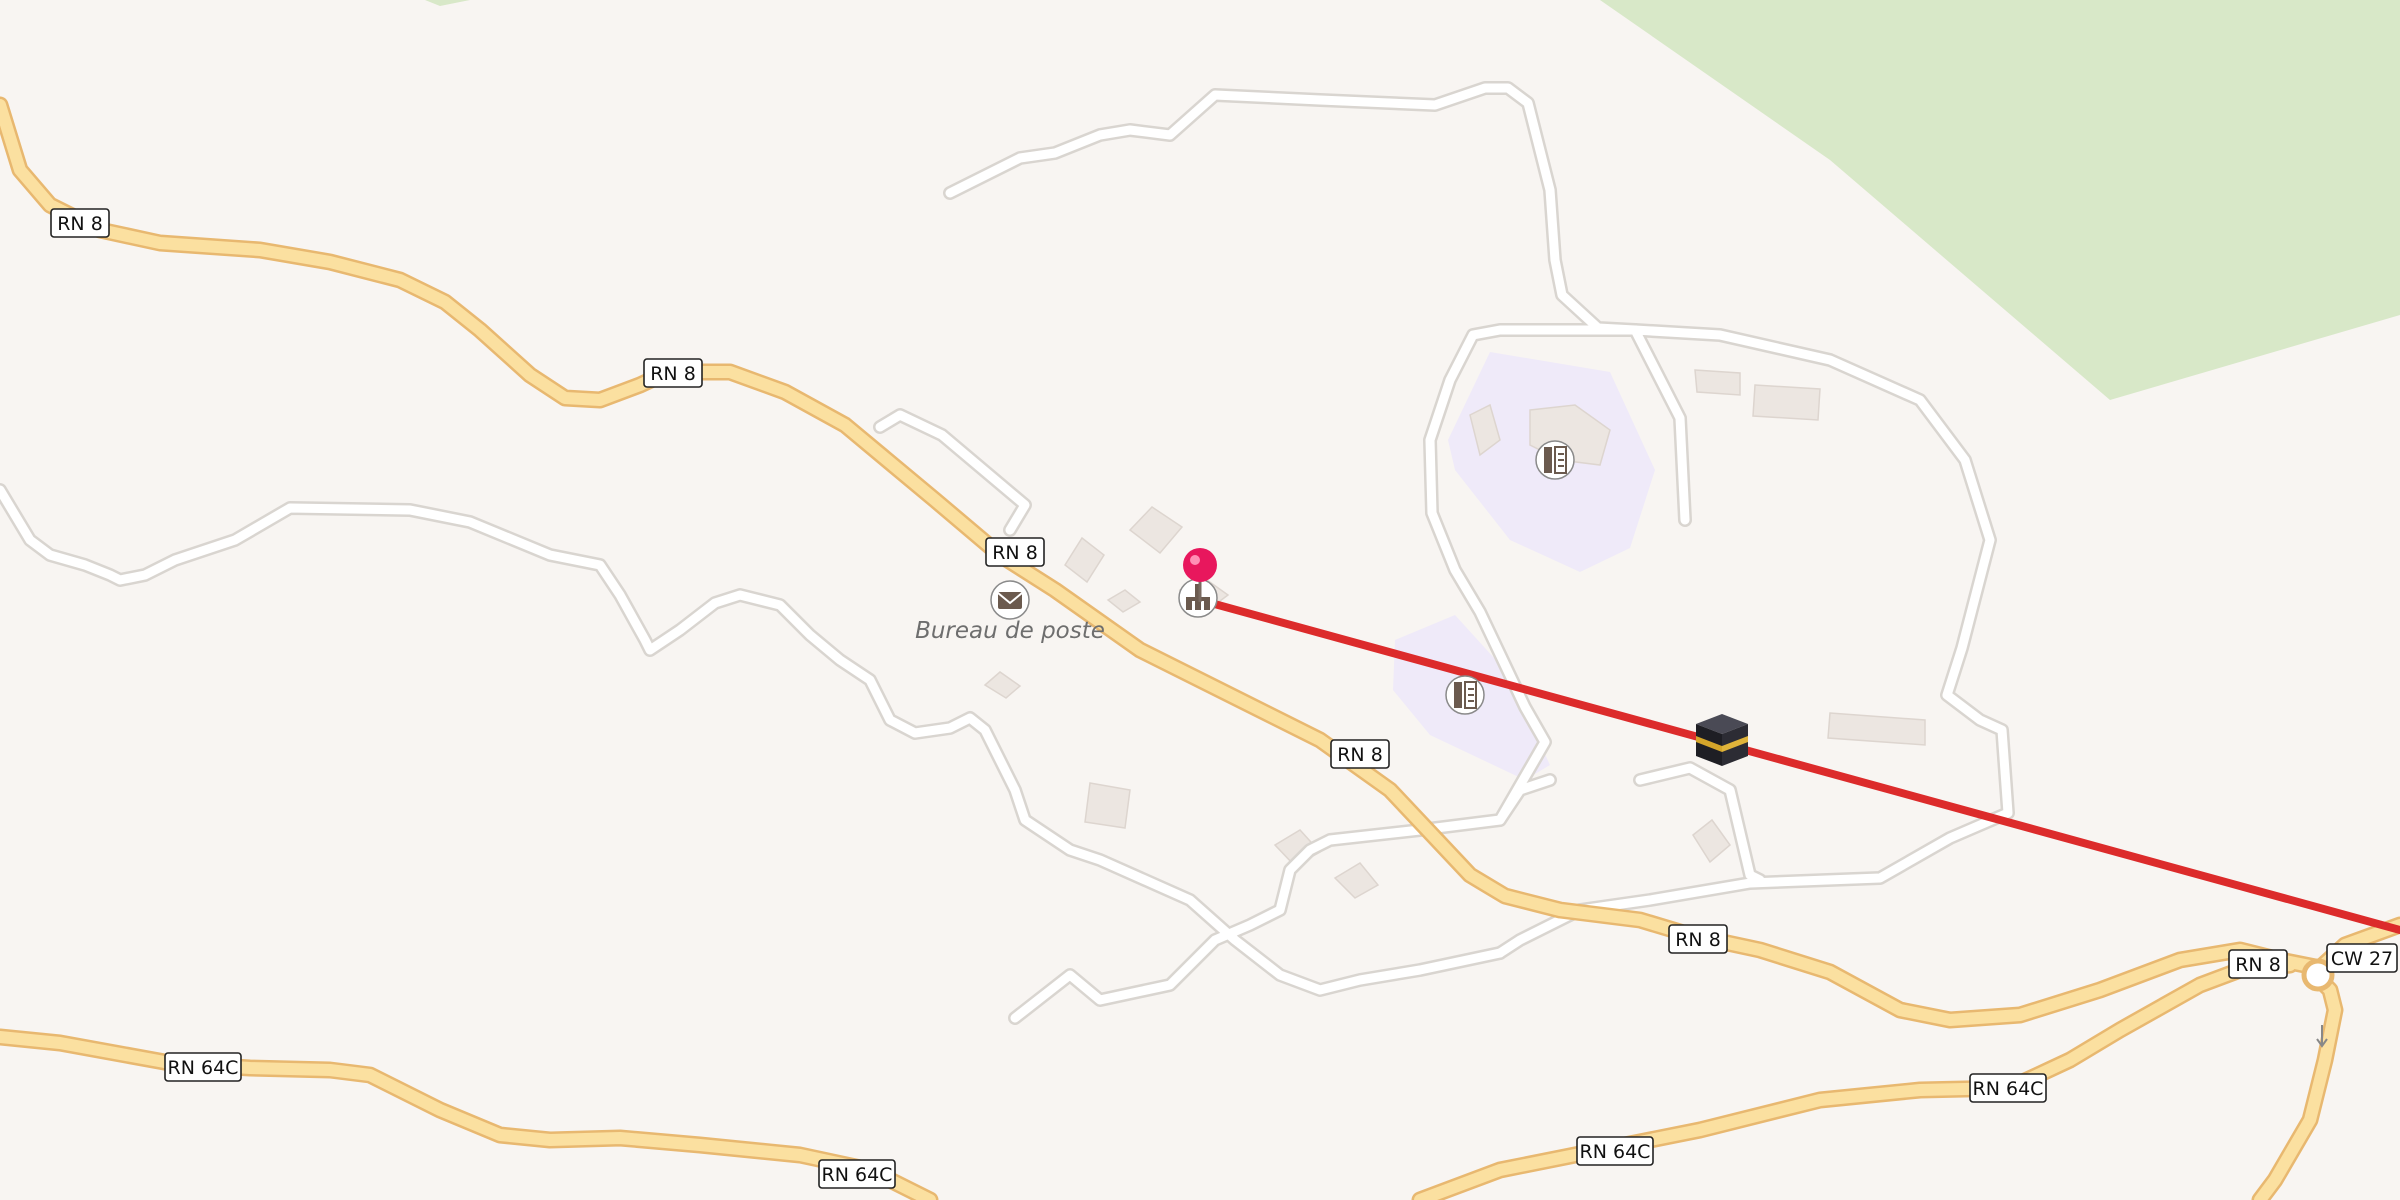 The height and width of the screenshot is (1200, 2400). What do you see at coordinates (1722, 740) in the screenshot?
I see `kaaba-icon` at bounding box center [1722, 740].